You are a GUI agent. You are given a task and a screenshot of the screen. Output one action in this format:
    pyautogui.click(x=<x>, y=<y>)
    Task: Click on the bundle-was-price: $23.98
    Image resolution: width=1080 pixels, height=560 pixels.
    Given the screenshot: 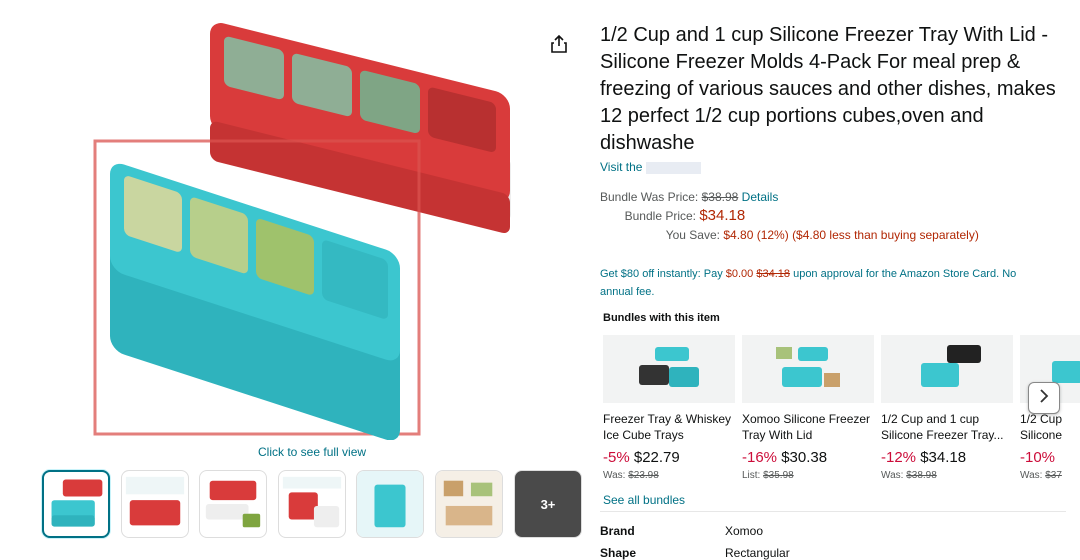 What is the action you would take?
    pyautogui.click(x=643, y=475)
    